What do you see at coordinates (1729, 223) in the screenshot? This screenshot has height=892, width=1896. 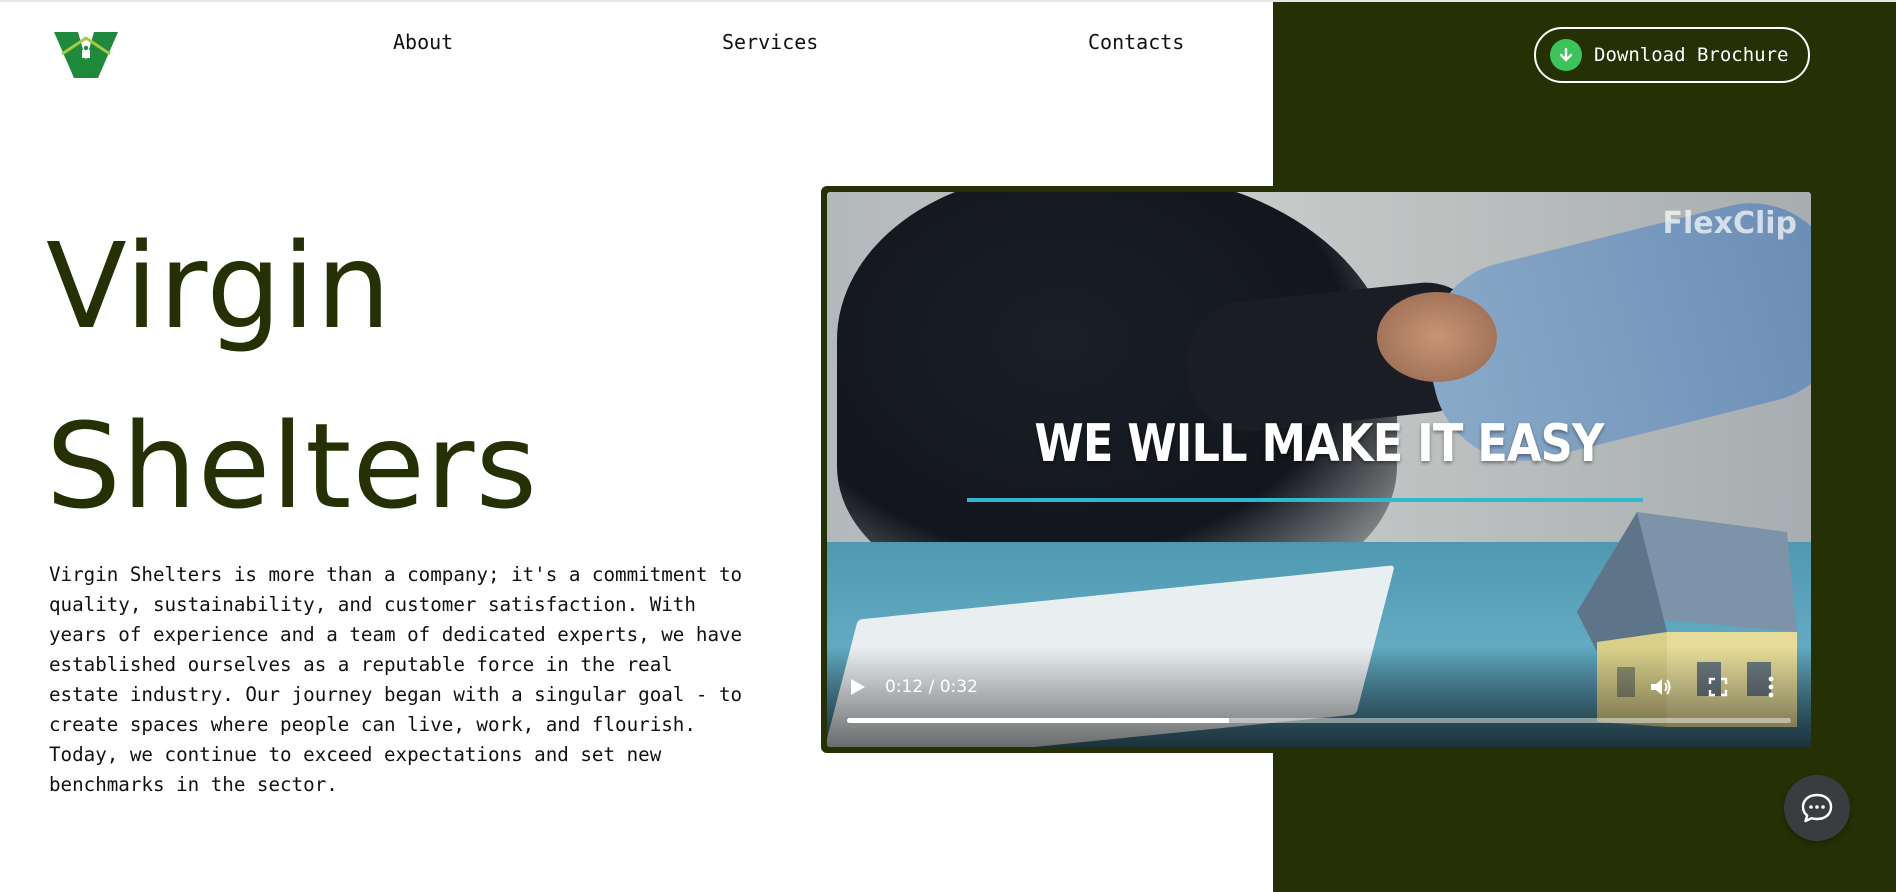 I see `video-watermark: FlexClip` at bounding box center [1729, 223].